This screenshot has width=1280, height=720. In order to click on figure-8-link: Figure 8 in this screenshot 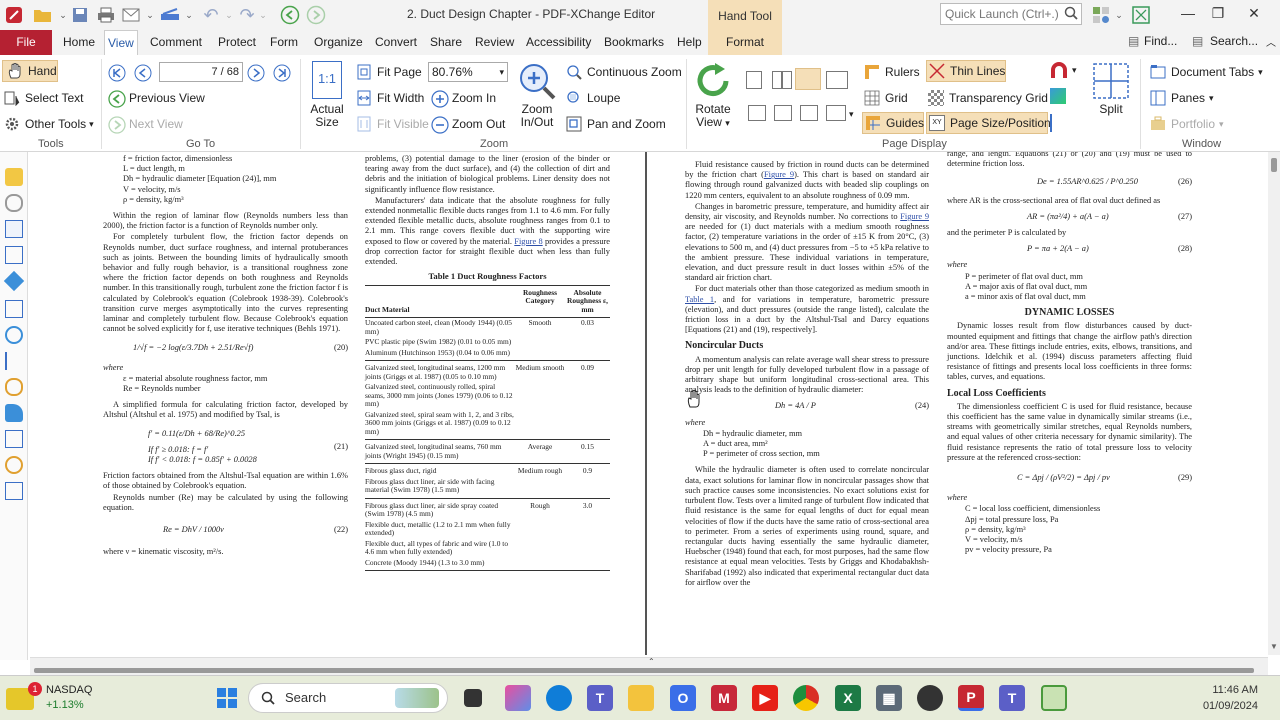, I will do `click(528, 241)`.